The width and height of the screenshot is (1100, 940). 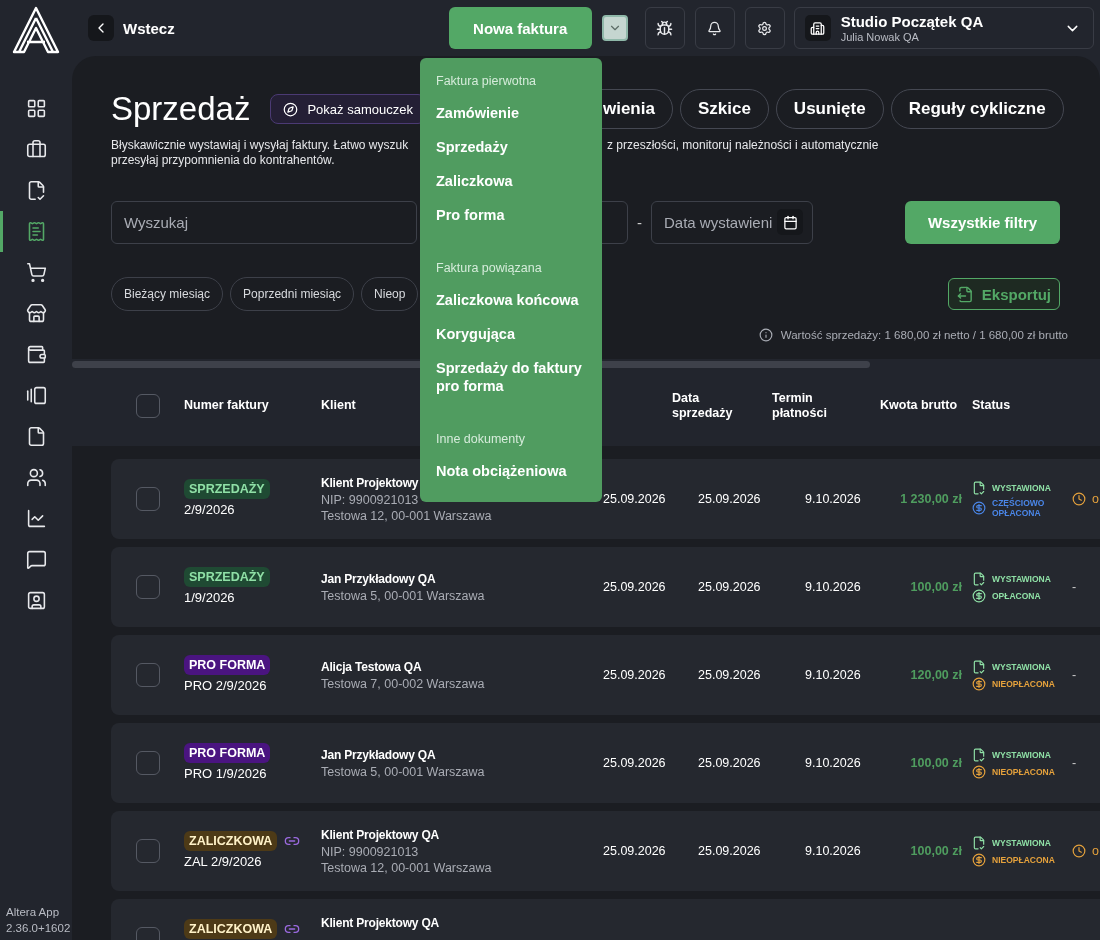 I want to click on search-field: Wyszukaj, so click(x=264, y=222).